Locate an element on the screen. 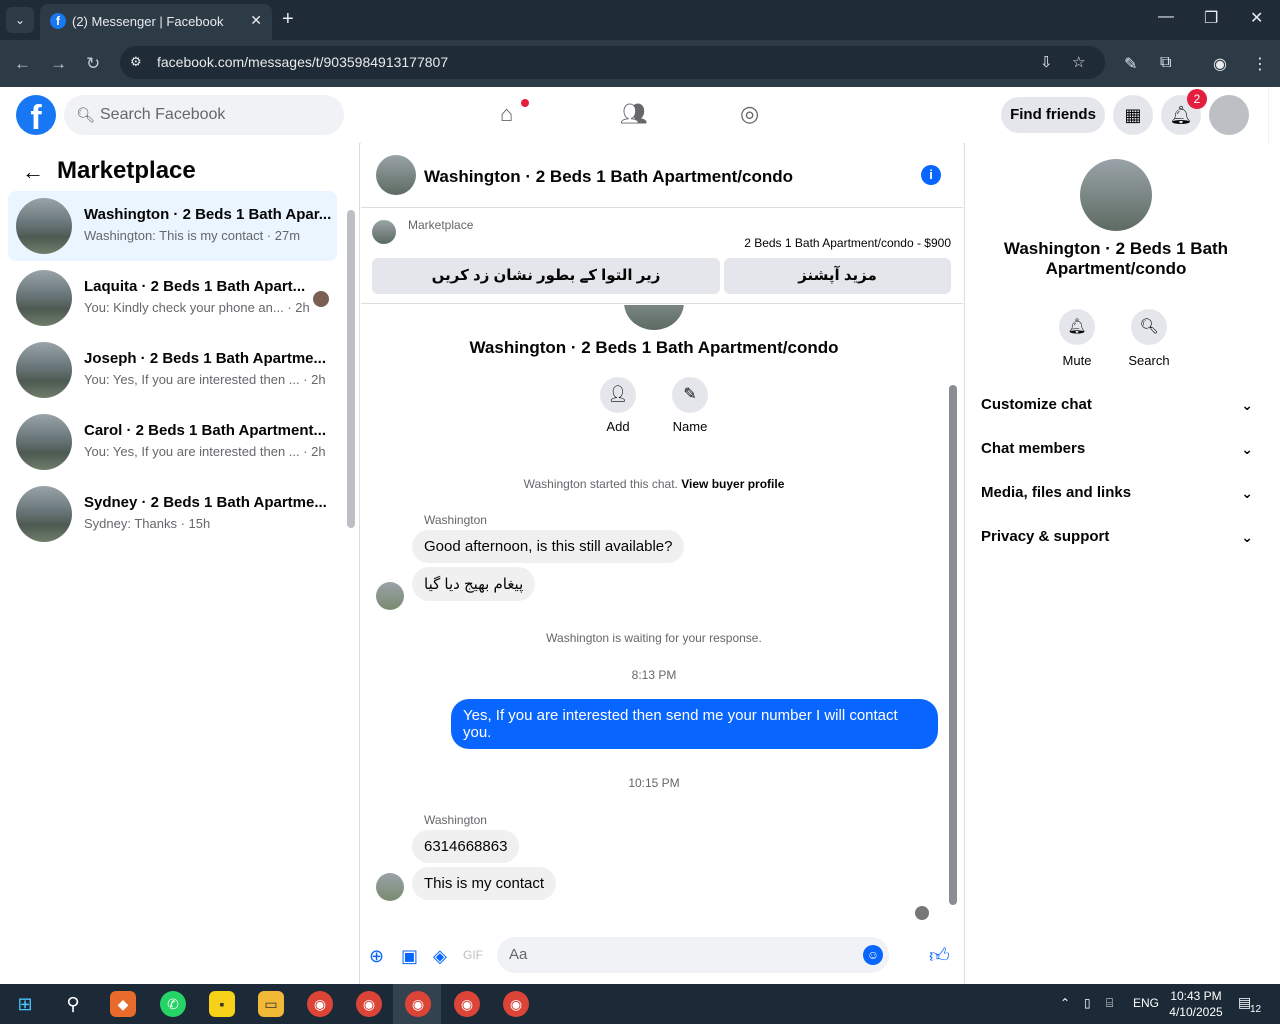  search-icon: ⚲ is located at coordinates (73, 1004).